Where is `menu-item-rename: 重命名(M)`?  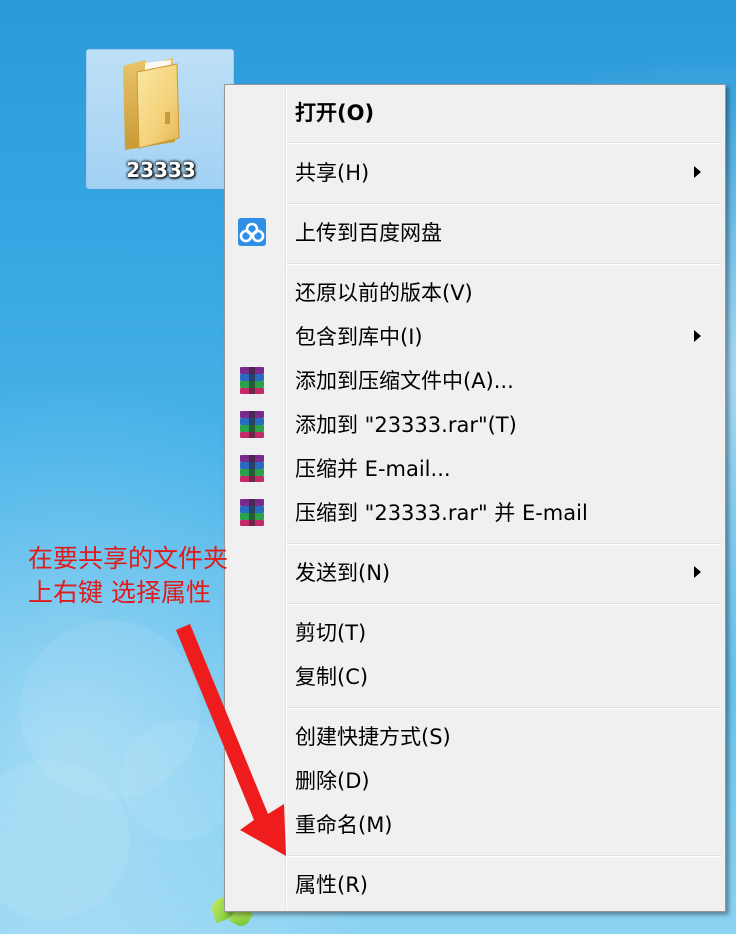 menu-item-rename: 重命名(M) is located at coordinates (475, 824).